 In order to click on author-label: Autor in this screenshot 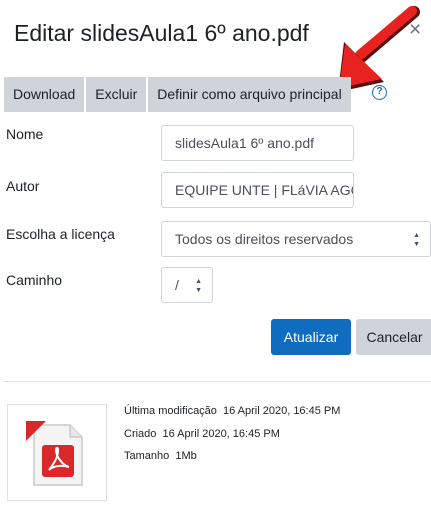, I will do `click(23, 186)`.